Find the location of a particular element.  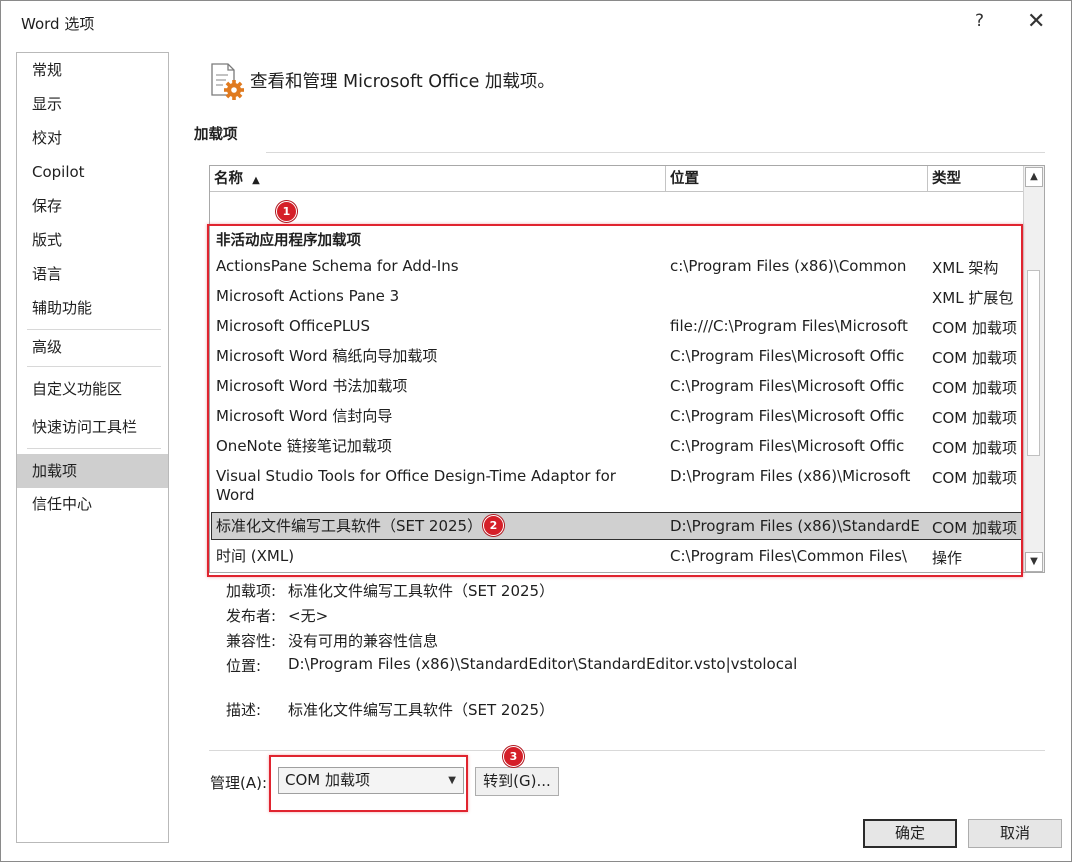

window-title: Word 选项 is located at coordinates (58, 24).